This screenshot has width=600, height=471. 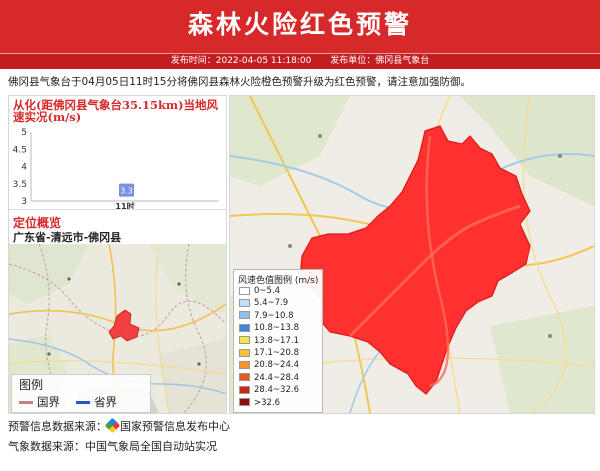 I want to click on weather-source-line: 气象数据来源：中国气象局全国自动站实况, so click(x=112, y=446).